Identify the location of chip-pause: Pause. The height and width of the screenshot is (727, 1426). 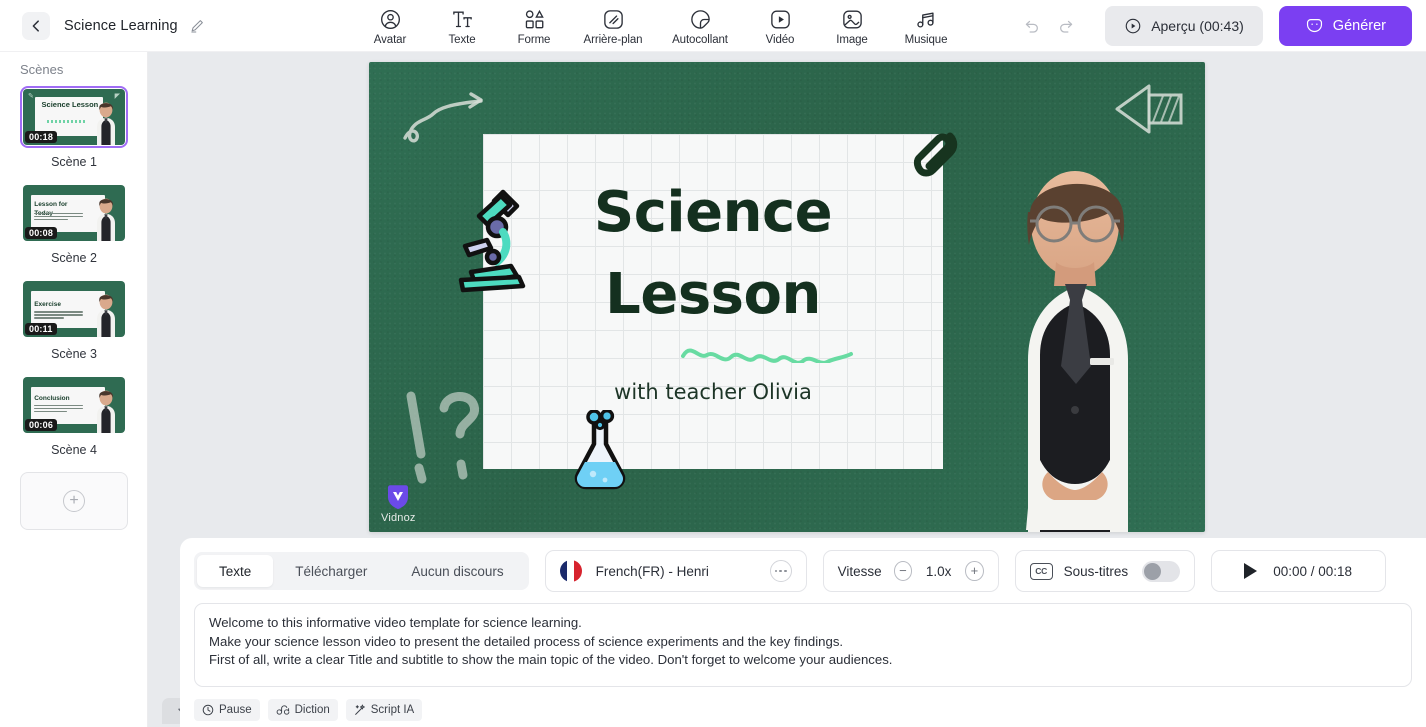
(227, 710).